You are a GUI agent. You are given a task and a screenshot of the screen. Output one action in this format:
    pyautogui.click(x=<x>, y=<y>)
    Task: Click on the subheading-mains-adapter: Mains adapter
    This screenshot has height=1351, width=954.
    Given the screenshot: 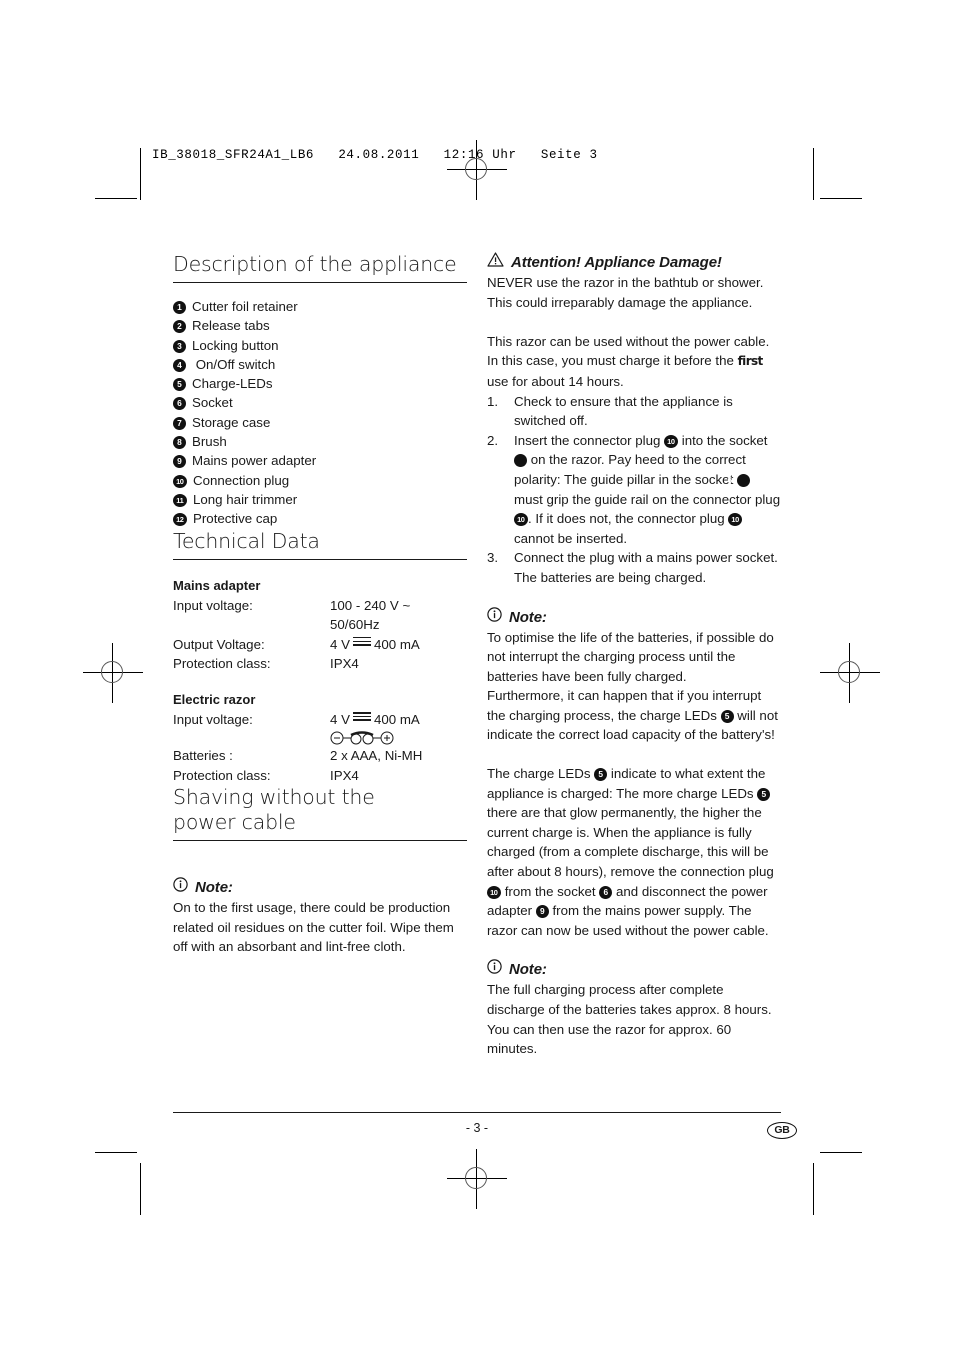 What is the action you would take?
    pyautogui.click(x=217, y=585)
    